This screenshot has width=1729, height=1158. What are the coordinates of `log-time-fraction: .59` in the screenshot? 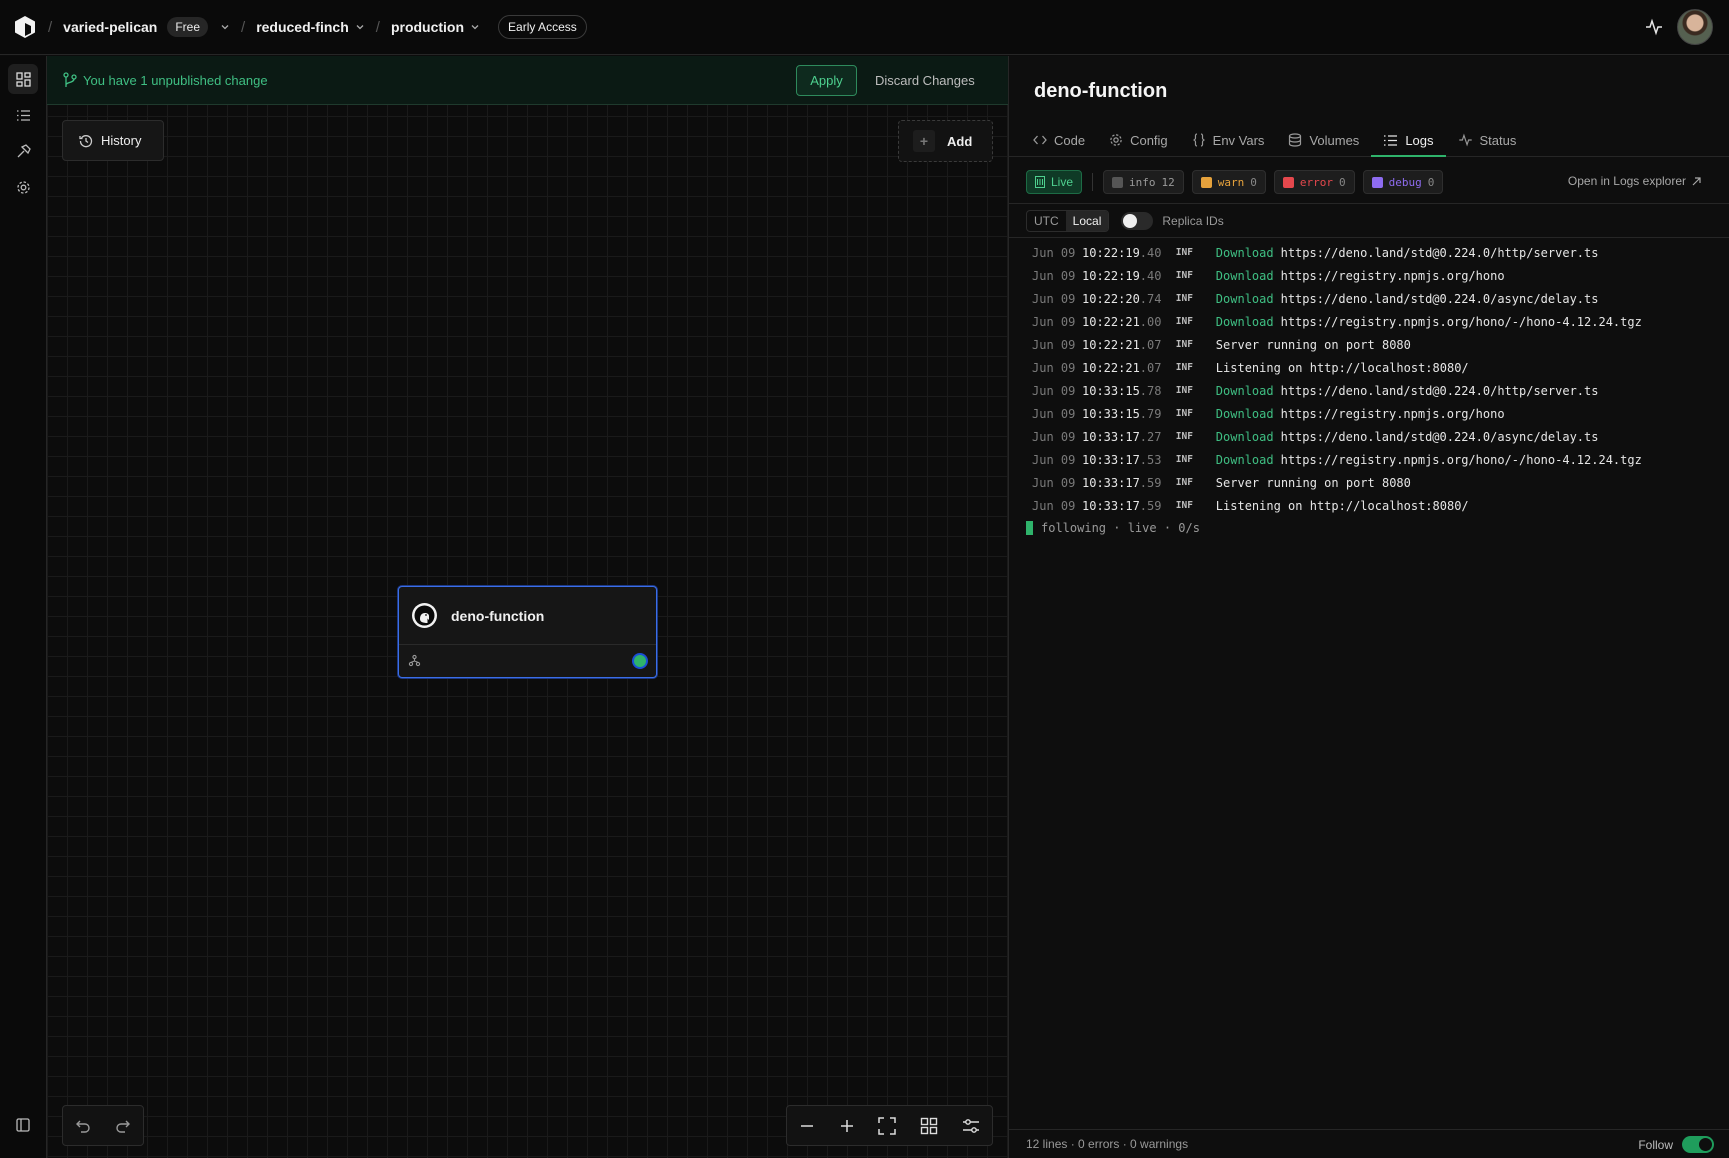 It's located at (1150, 482).